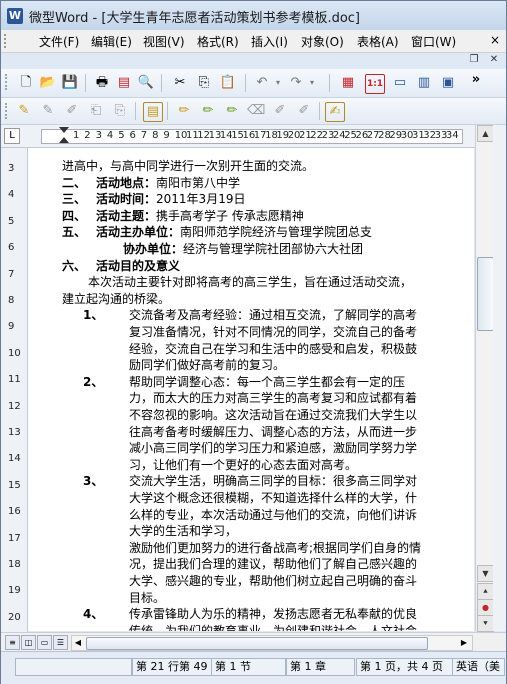  I want to click on green-pen-icon: ✏, so click(208, 111).